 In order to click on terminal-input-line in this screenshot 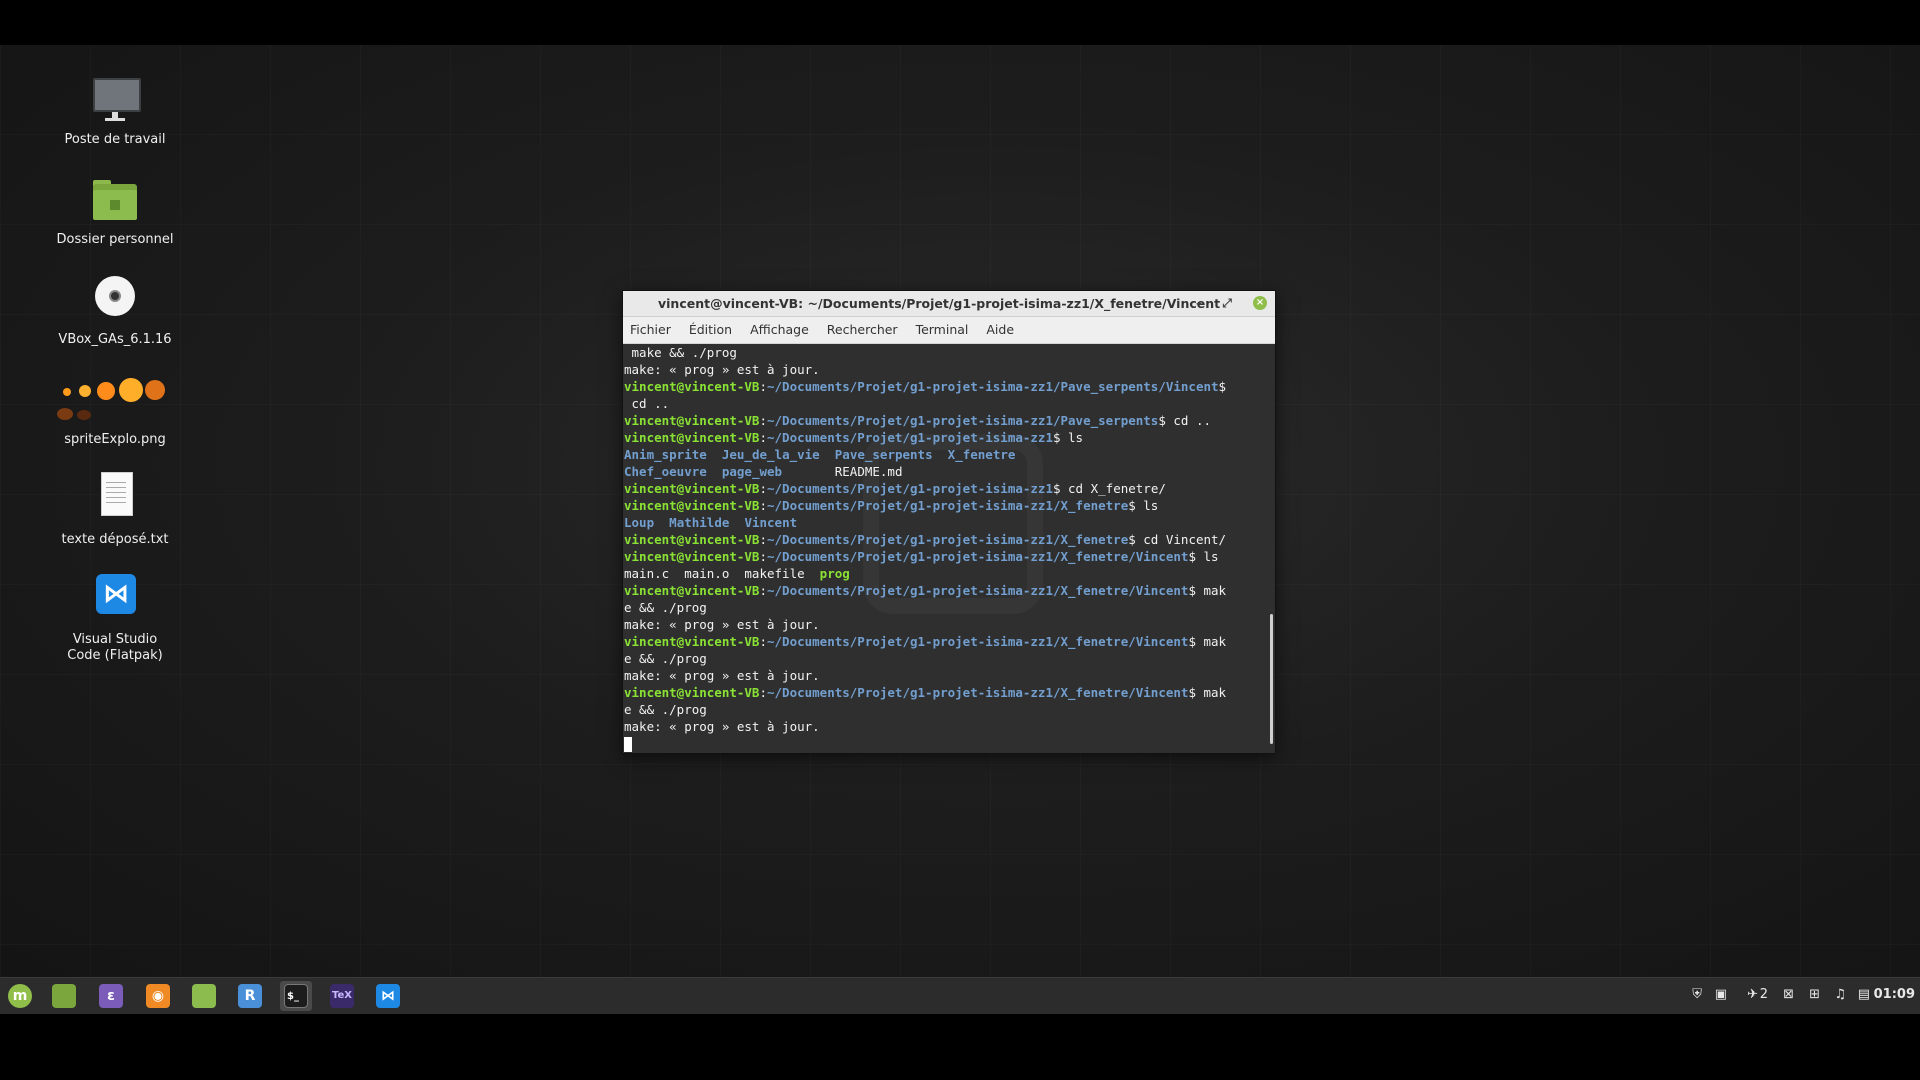, I will do `click(925, 743)`.